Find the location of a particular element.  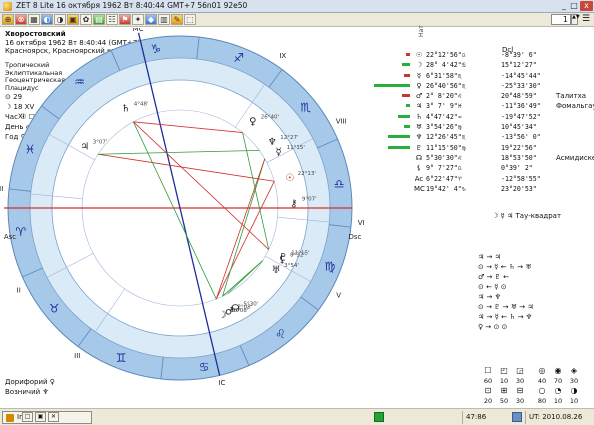

aspect-chain-line: ♂ → ♇ ← is located at coordinates (493, 277).